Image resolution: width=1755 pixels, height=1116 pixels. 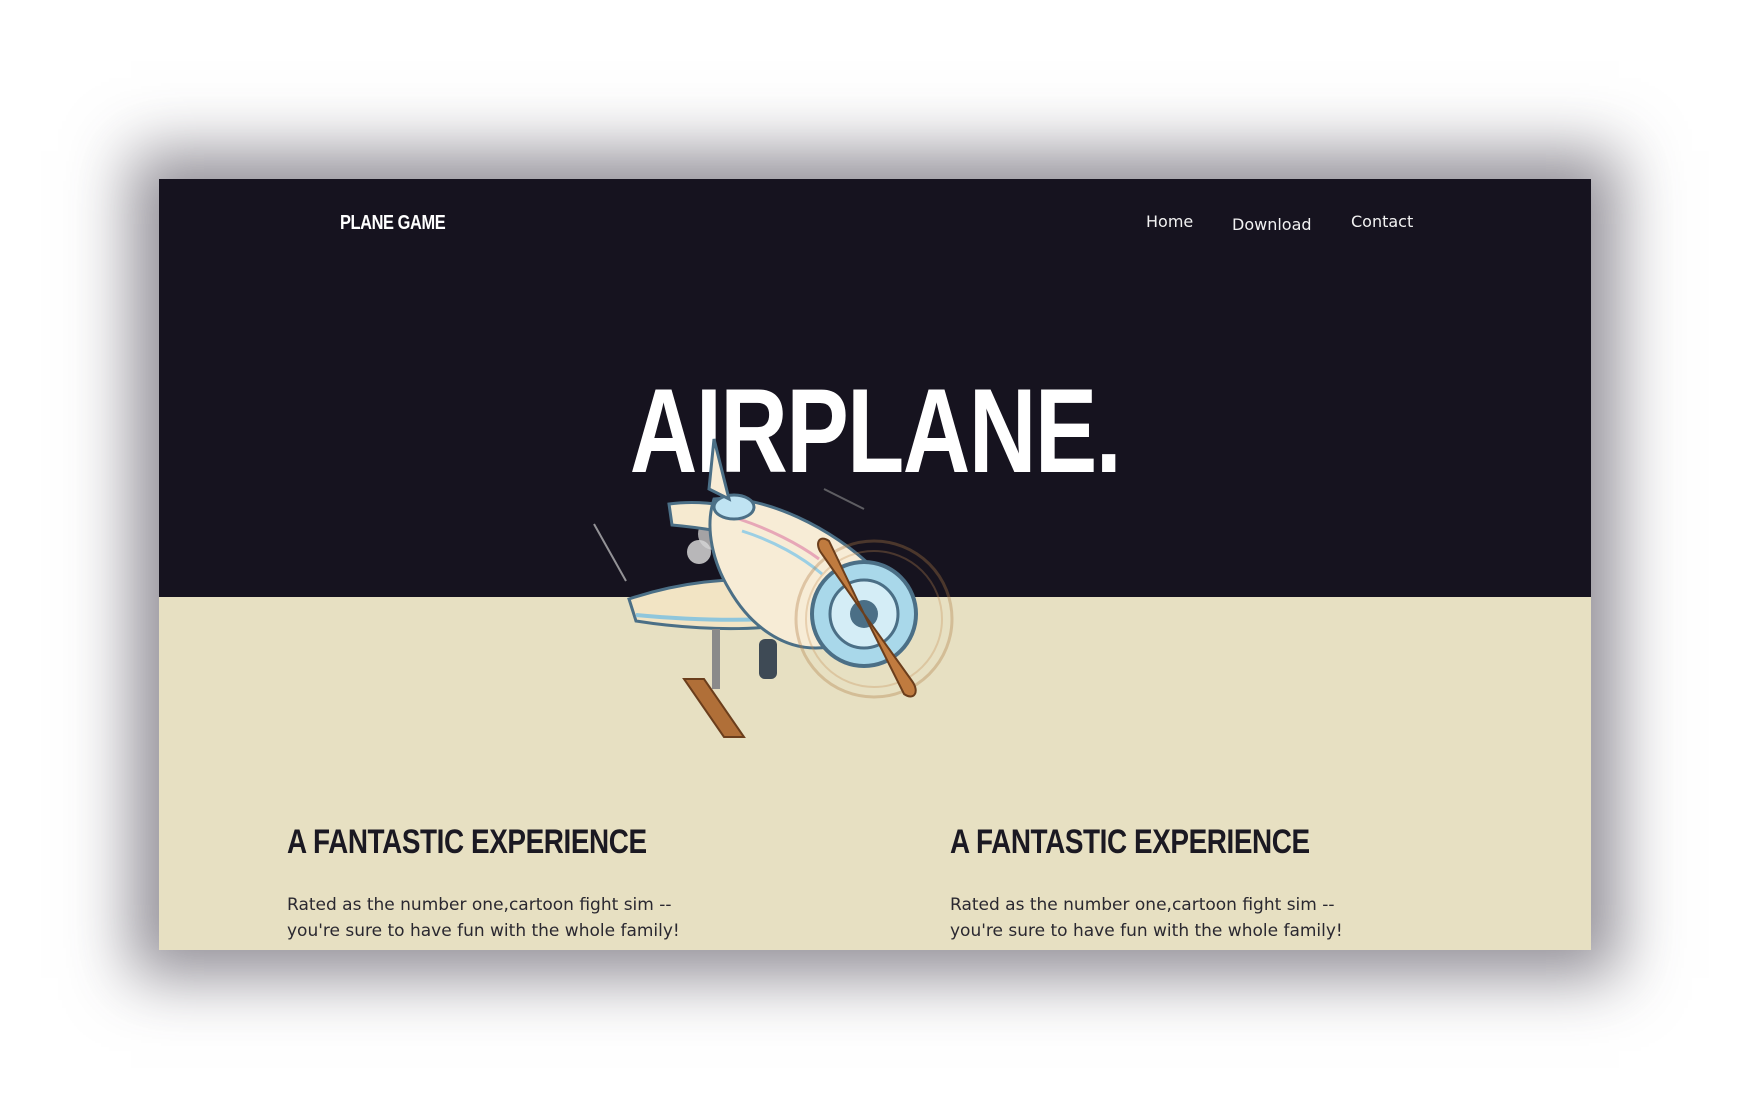 I want to click on nav-link-contact: Contact, so click(x=1382, y=221).